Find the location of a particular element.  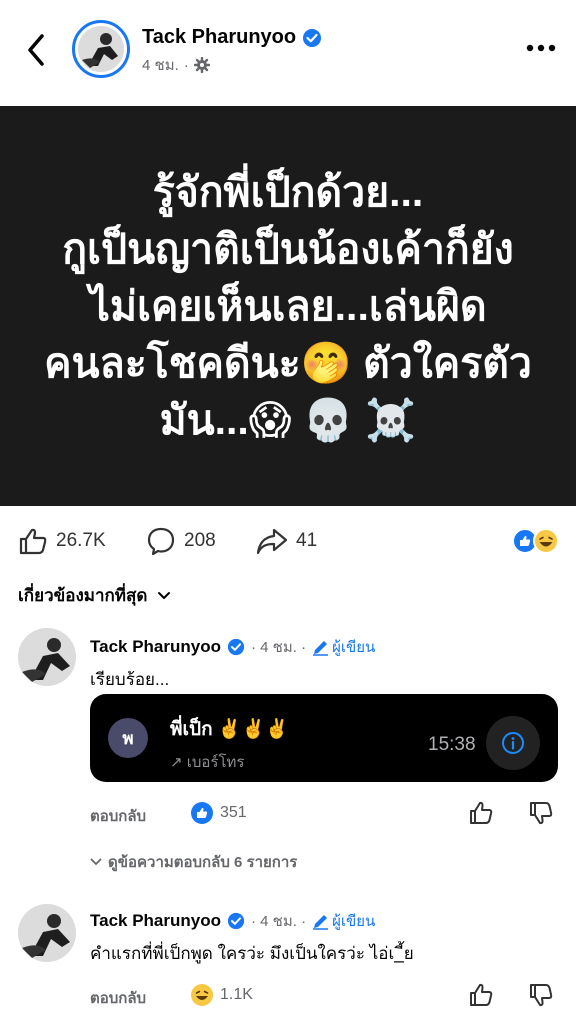

page-avatar is located at coordinates (101, 49).